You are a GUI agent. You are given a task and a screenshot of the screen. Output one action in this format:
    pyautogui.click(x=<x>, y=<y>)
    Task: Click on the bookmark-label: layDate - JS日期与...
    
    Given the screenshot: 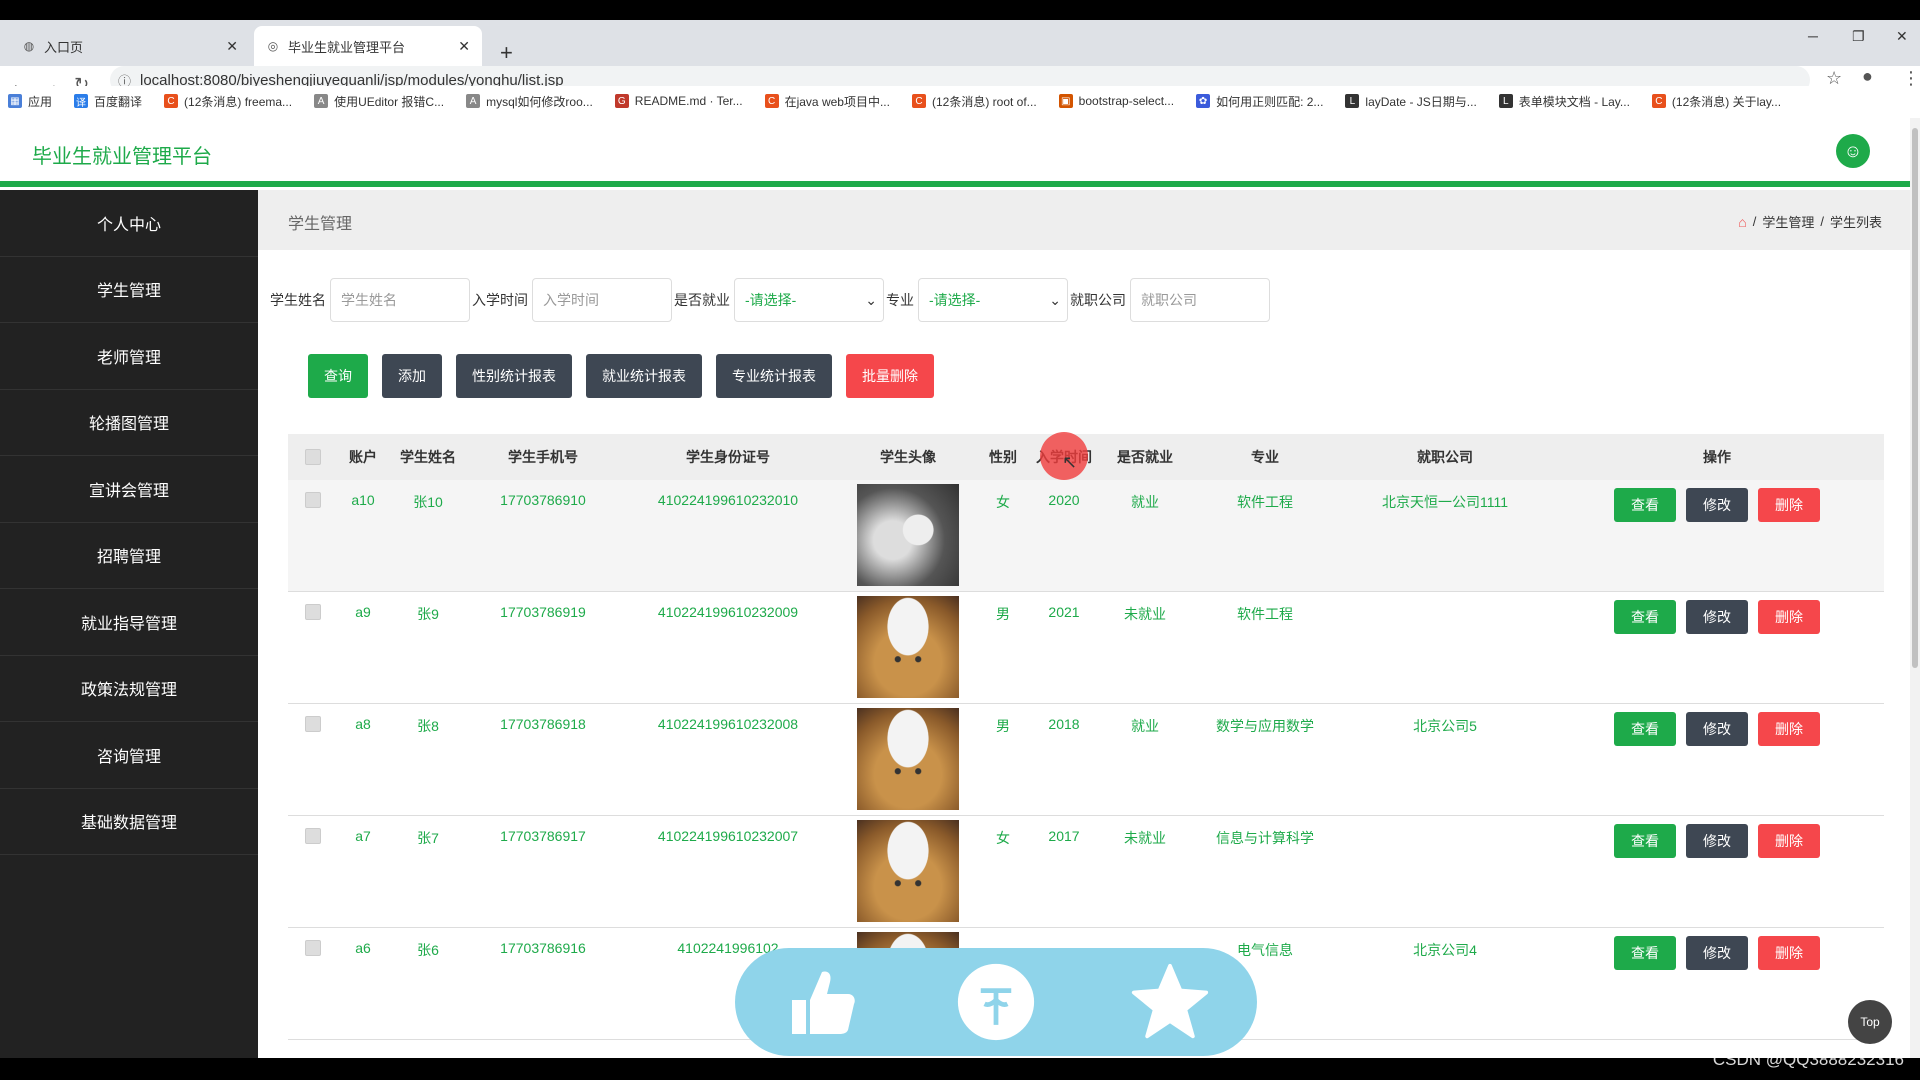 What is the action you would take?
    pyautogui.click(x=1421, y=101)
    